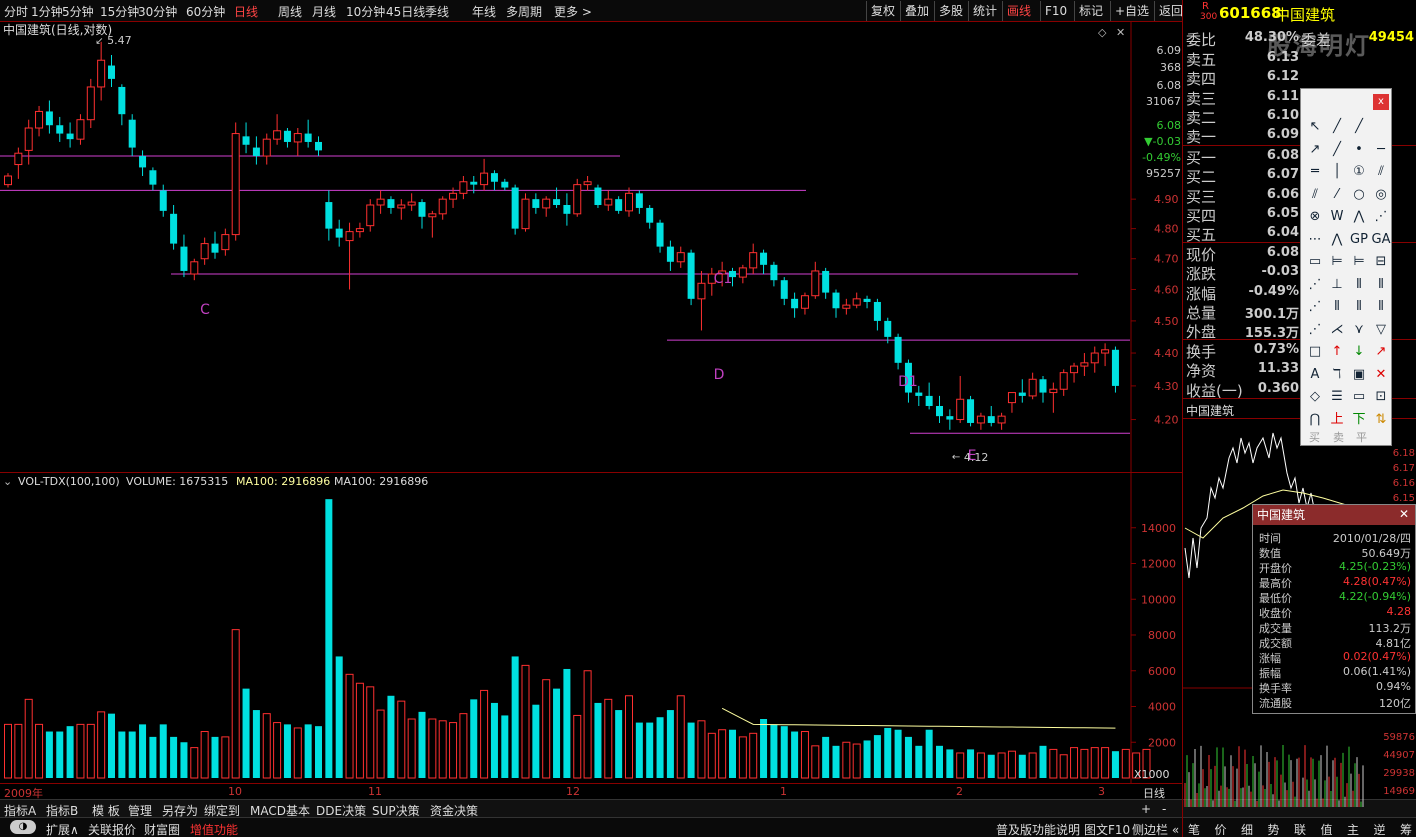 This screenshot has height=837, width=1416. I want to click on draw-tool-icon: ⊟, so click(1381, 262).